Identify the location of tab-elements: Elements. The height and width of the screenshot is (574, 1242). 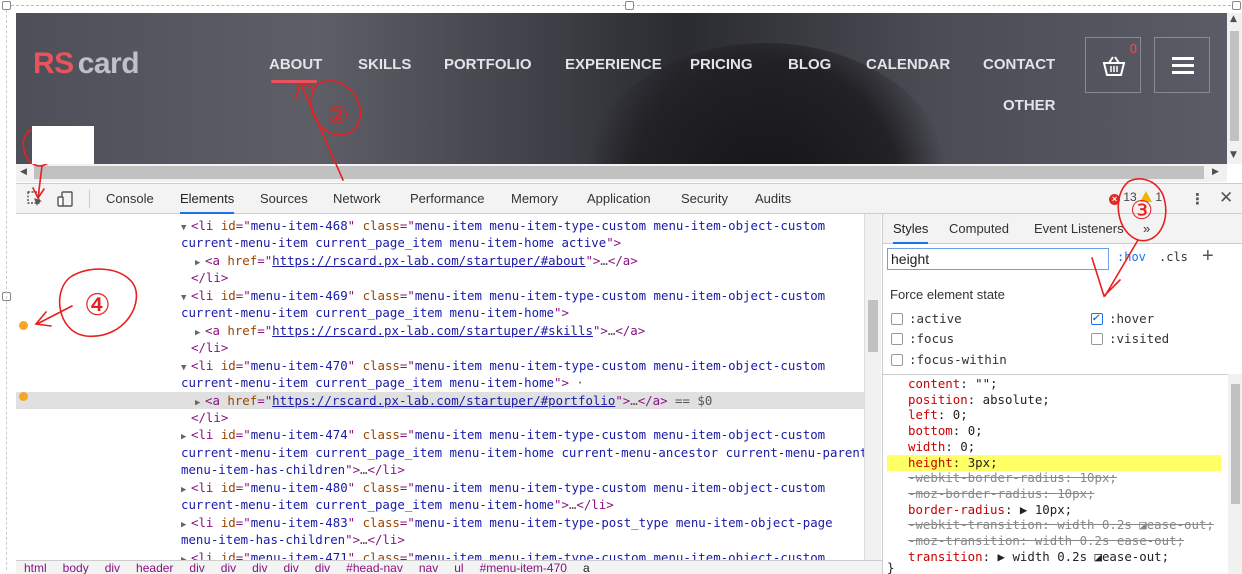
(207, 199).